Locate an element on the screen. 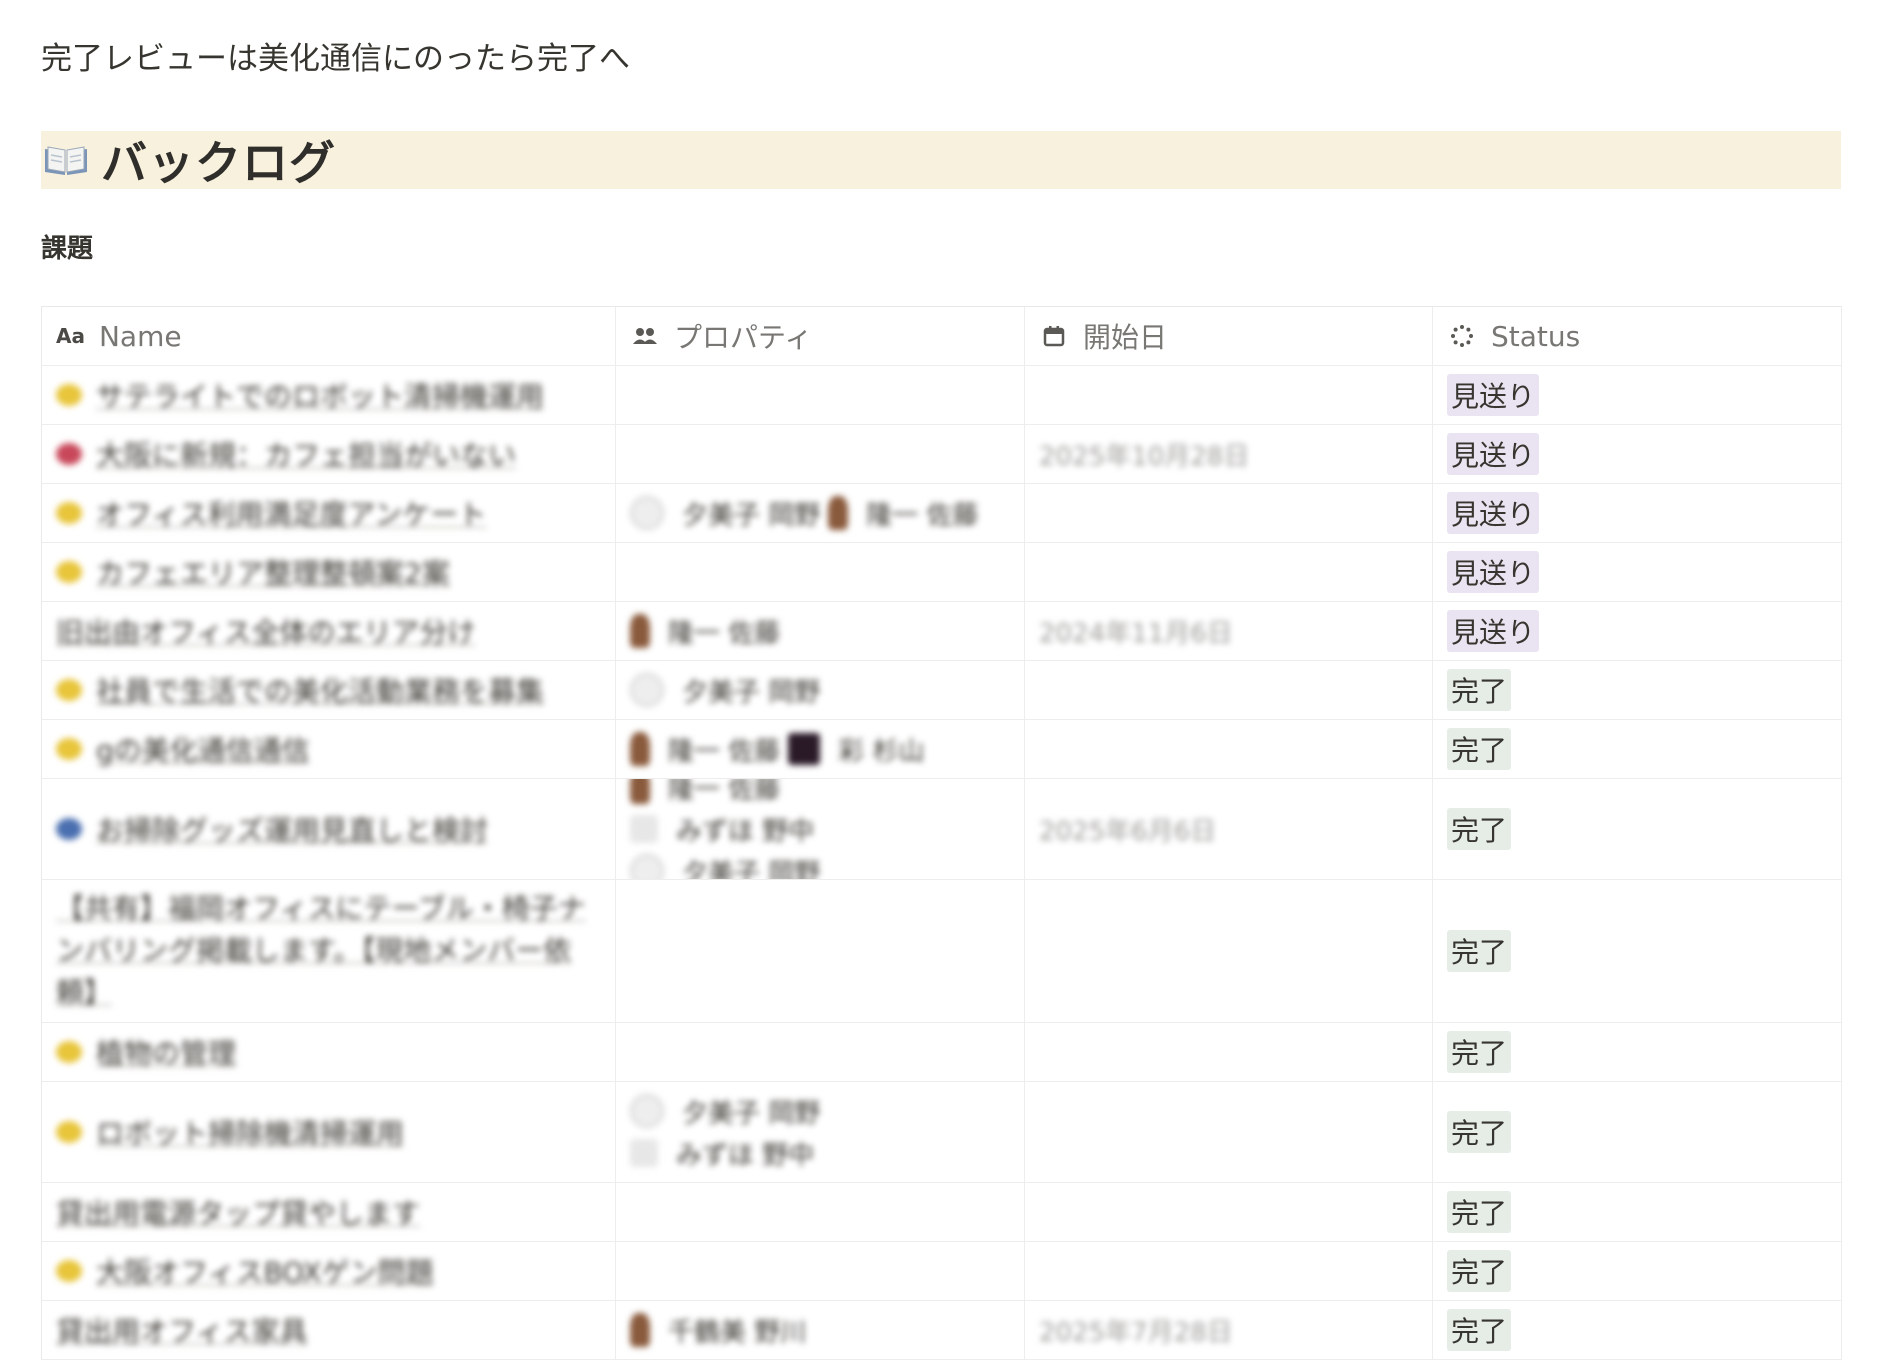 This screenshot has width=1884, height=1360. table-row: オフィス利用満足度アンケート 夕美子 岡野 隆一 佐藤 見送り is located at coordinates (942, 513).